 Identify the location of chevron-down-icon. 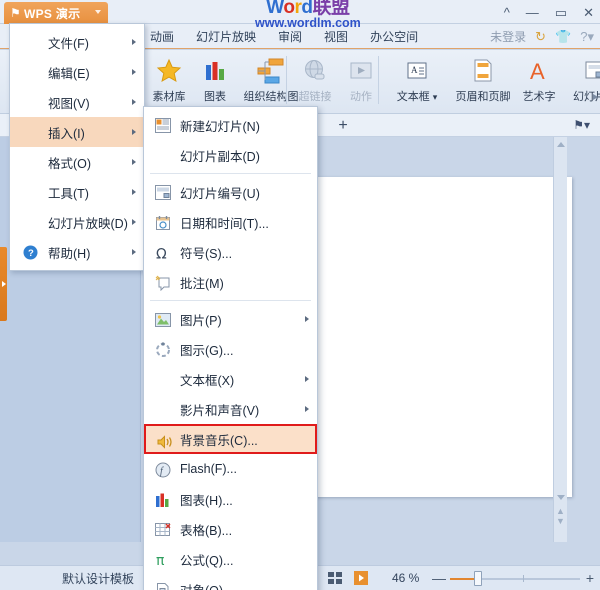
(98, 12).